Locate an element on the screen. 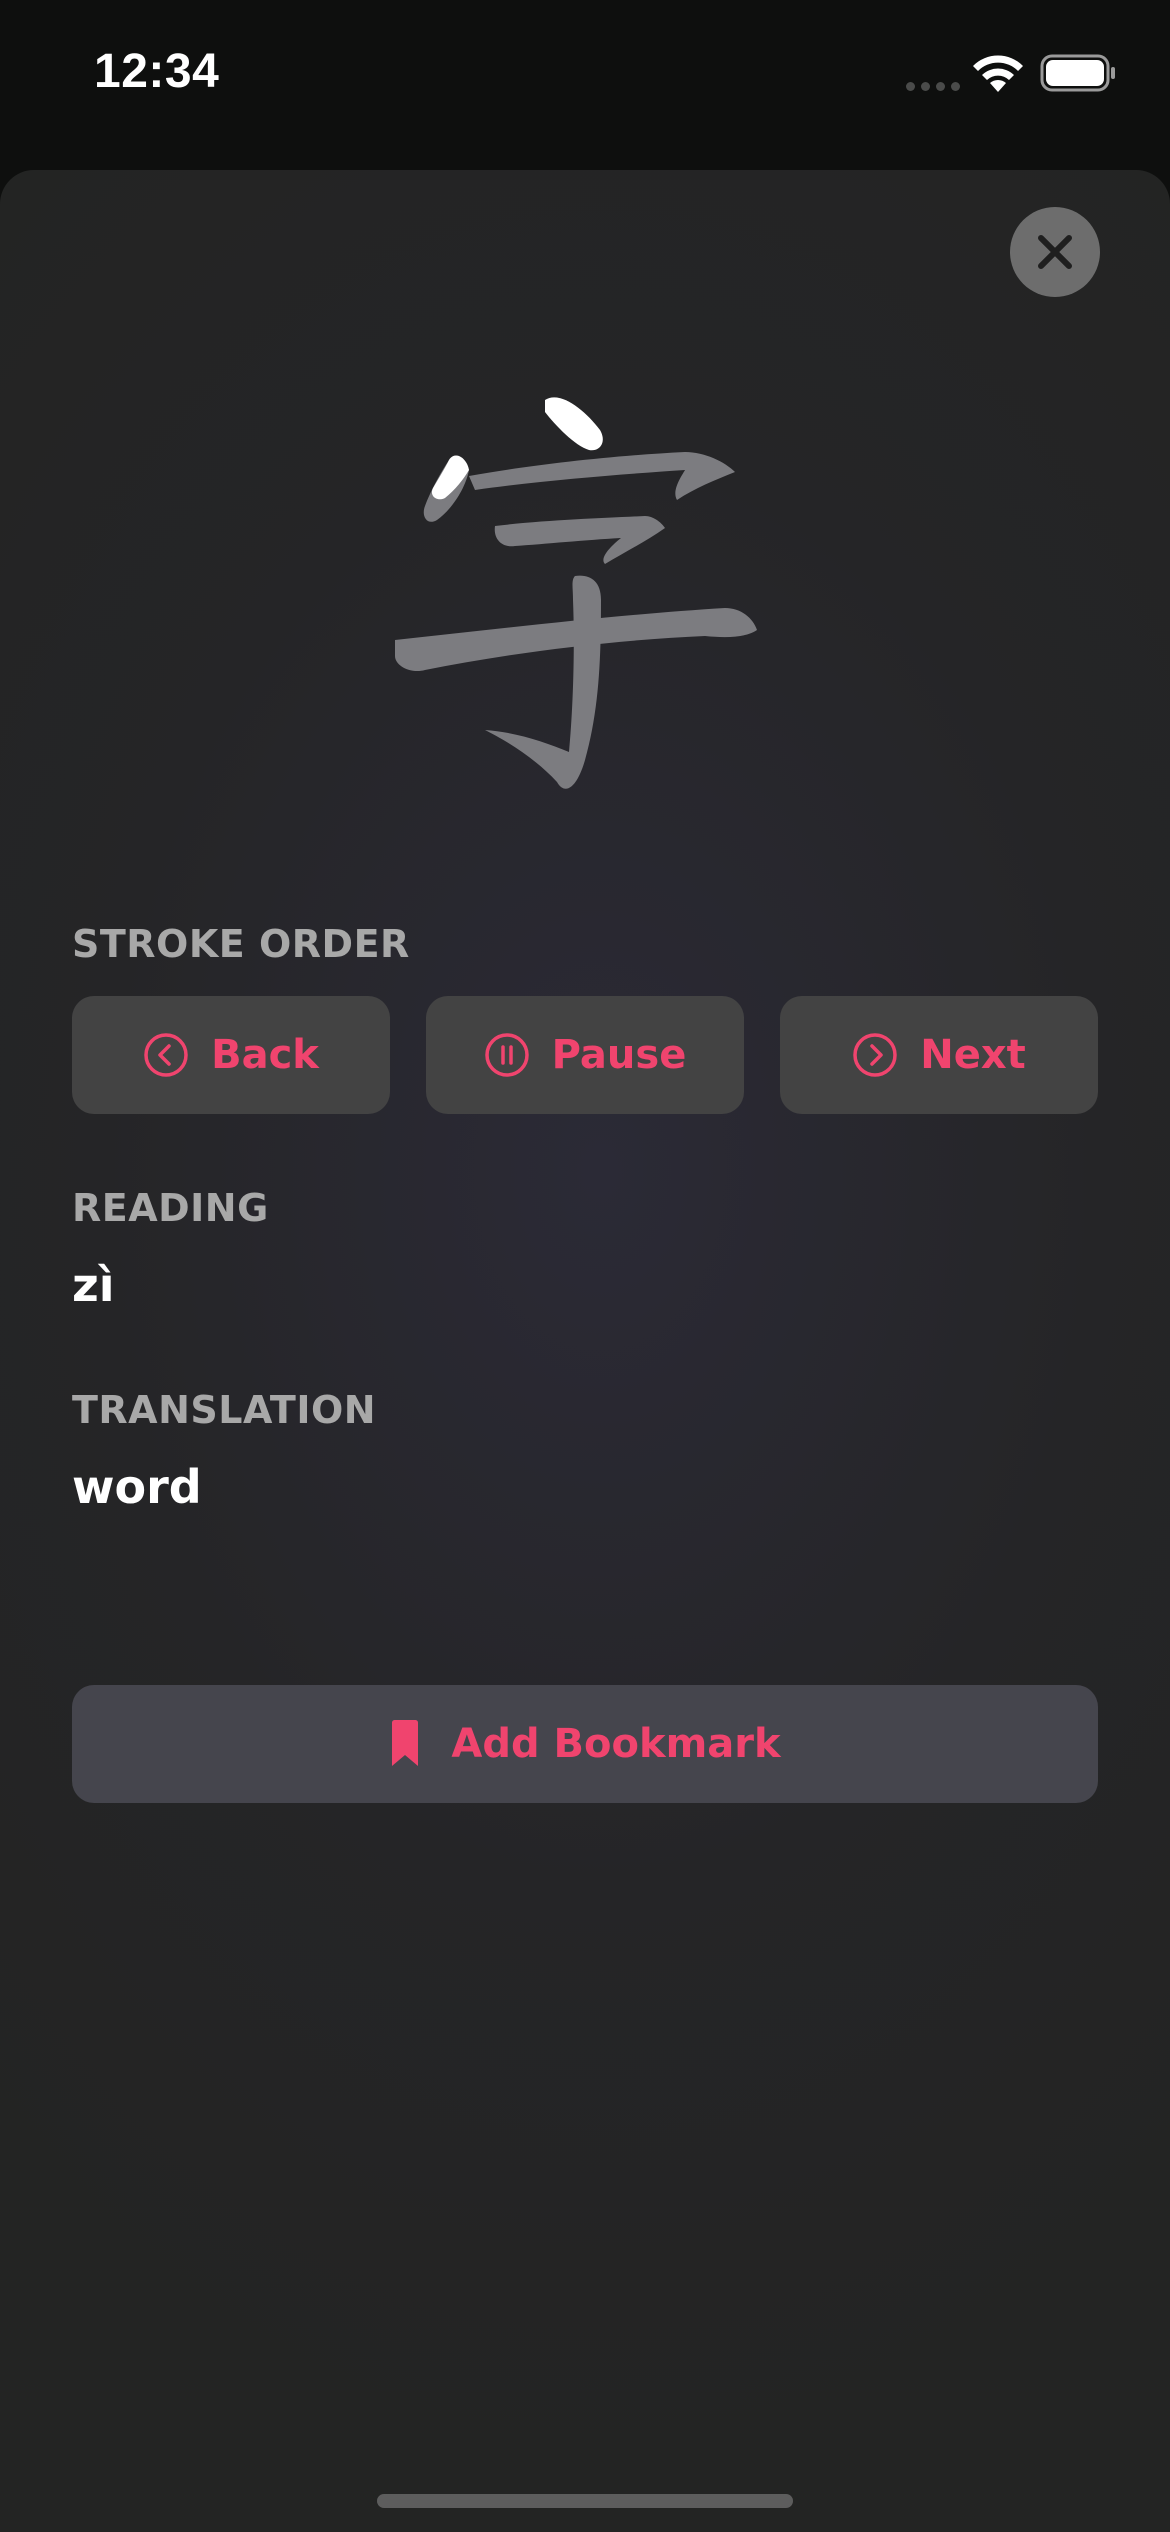  stroke-order-label: STROKE ORDER is located at coordinates (241, 944).